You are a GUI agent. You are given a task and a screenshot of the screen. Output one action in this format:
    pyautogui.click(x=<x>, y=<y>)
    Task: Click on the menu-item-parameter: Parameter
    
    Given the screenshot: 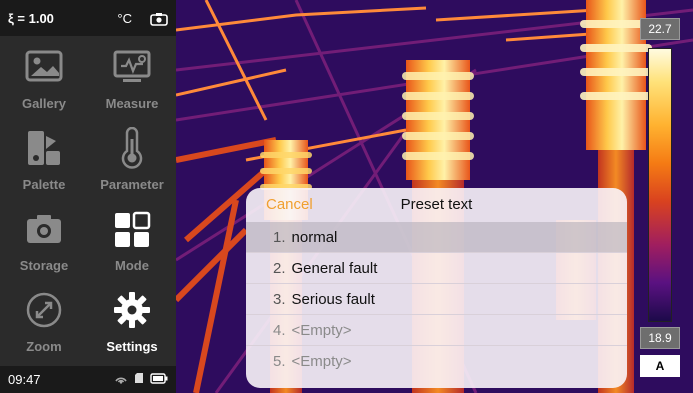 What is the action you would take?
    pyautogui.click(x=132, y=157)
    